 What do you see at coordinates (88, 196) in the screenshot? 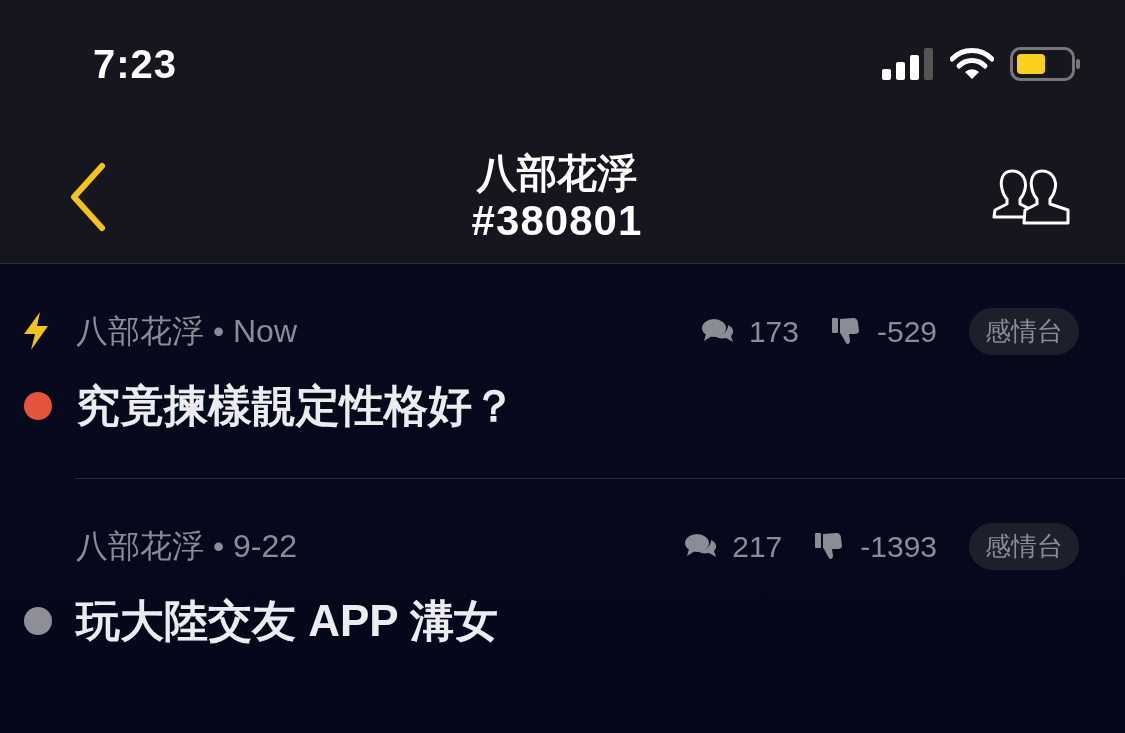
I see `back-button` at bounding box center [88, 196].